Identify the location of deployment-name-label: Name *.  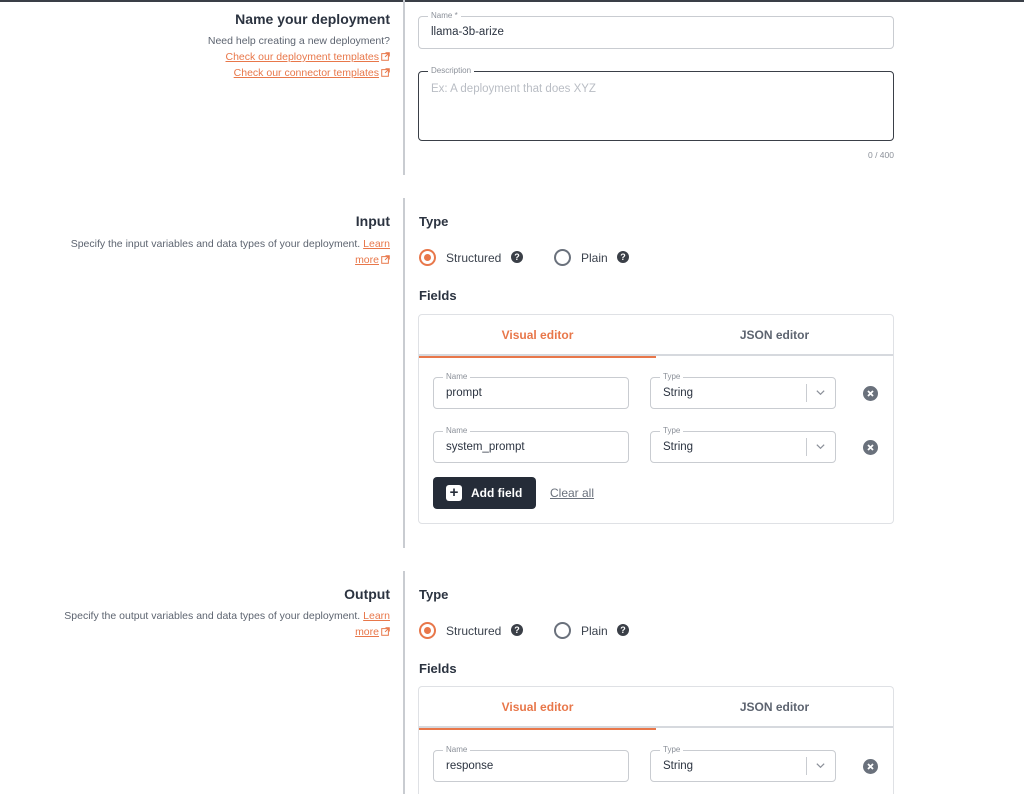
(444, 16).